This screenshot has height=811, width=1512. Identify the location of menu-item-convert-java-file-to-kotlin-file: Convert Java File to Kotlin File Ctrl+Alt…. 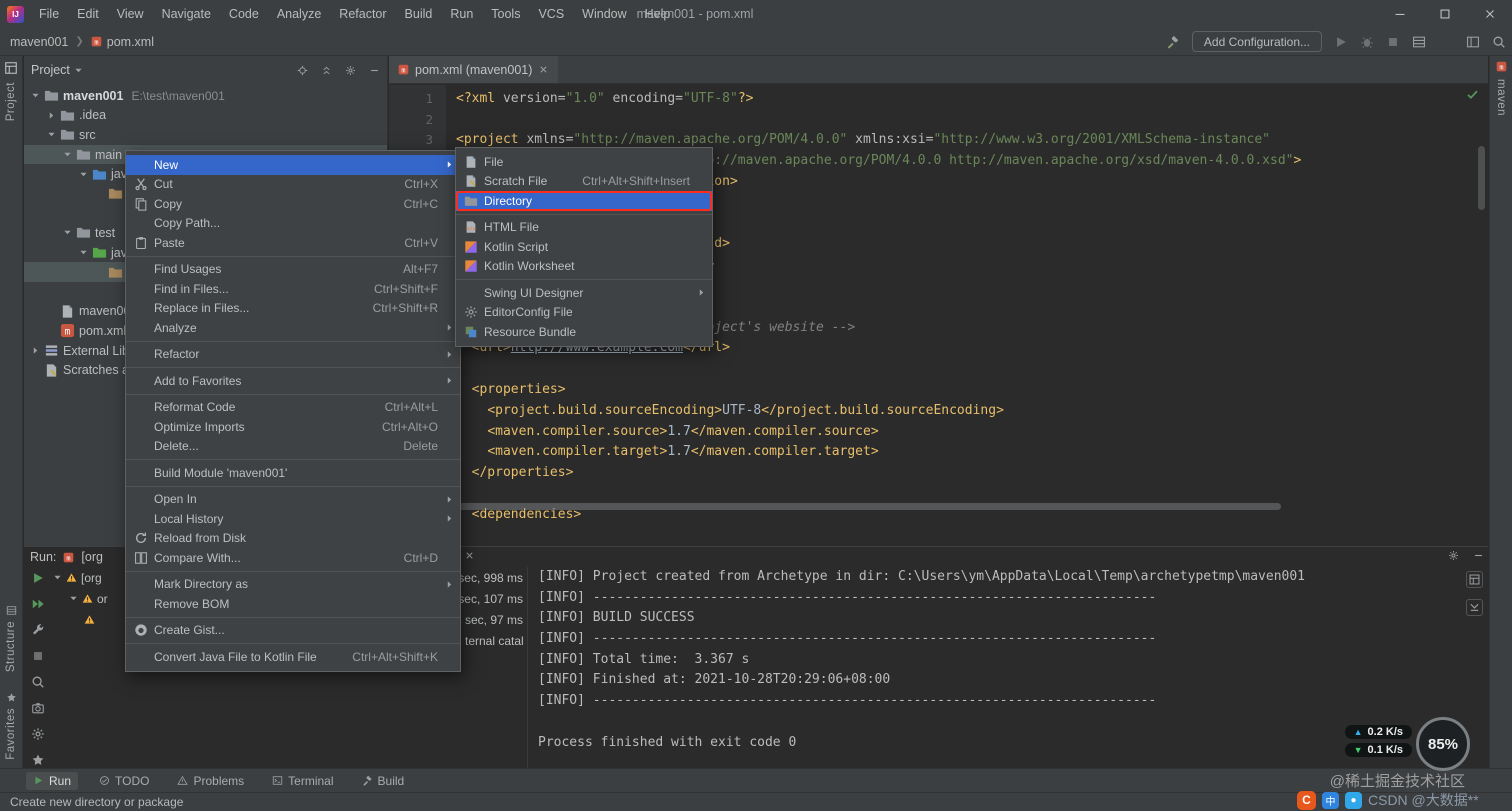
(293, 657).